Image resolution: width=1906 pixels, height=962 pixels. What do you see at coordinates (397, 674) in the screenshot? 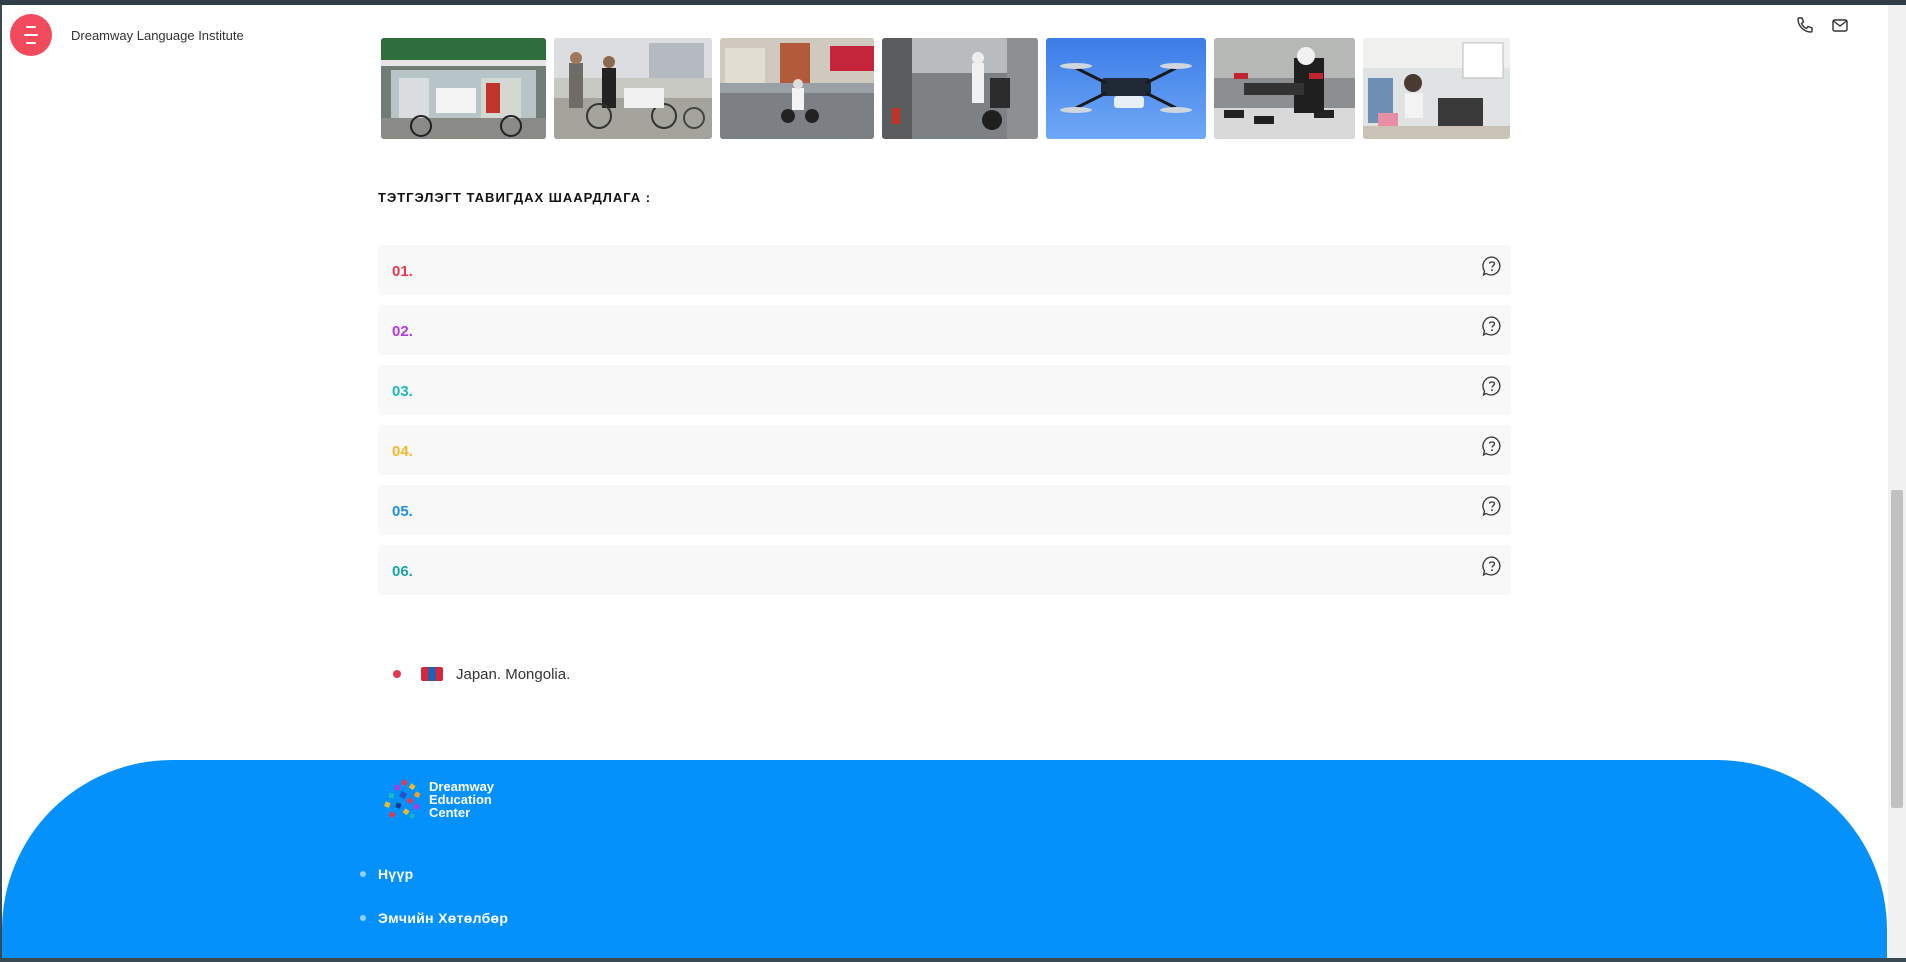
I see `japan-flag-icon` at bounding box center [397, 674].